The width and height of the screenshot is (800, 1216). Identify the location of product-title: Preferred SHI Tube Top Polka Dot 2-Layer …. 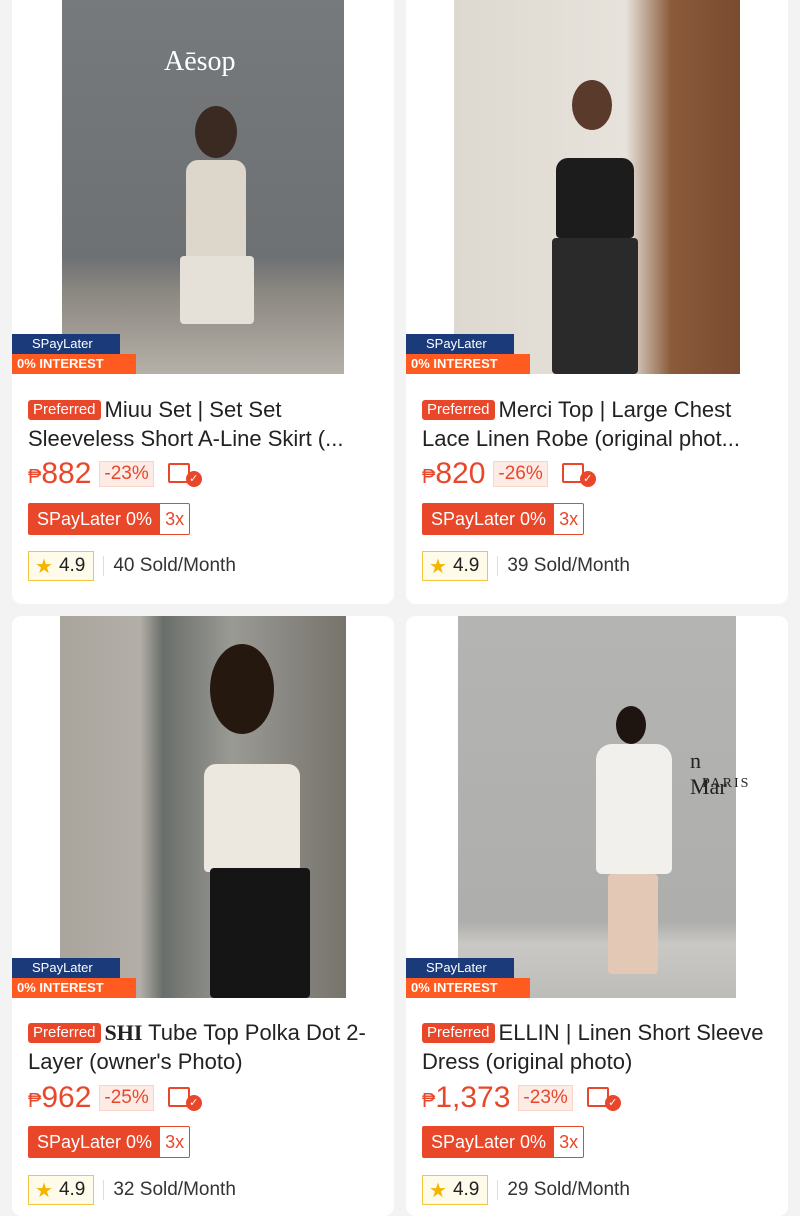
(204, 1047).